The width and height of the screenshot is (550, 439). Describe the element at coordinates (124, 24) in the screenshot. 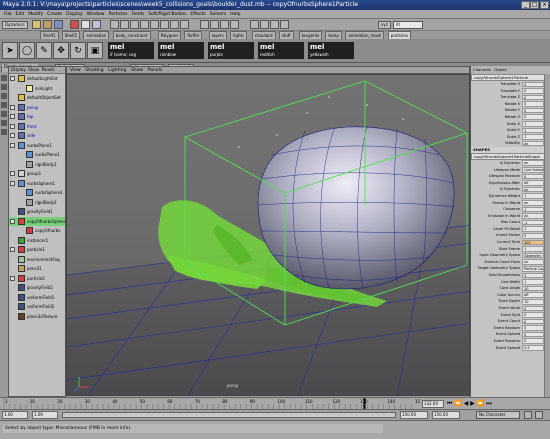

I see `mask-joint-icon` at that location.